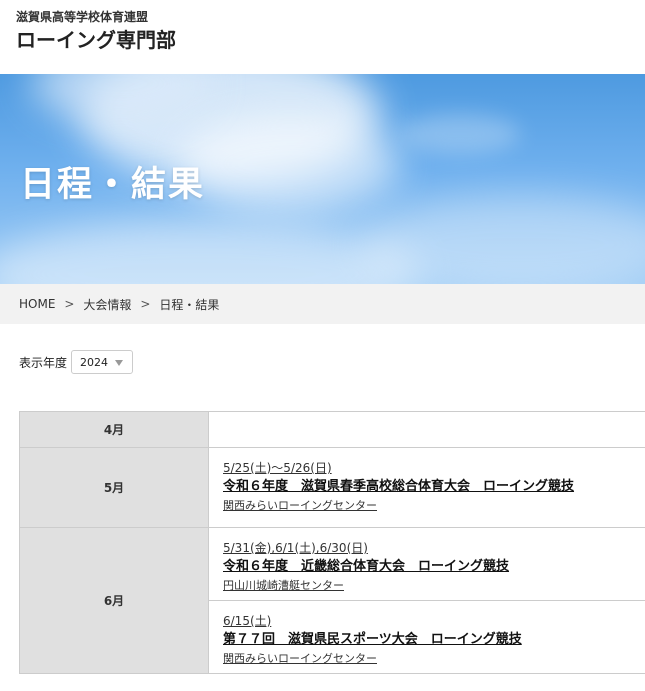  What do you see at coordinates (295, 548) in the screenshot?
I see `event-date: 5/31(金),6/1(土),6/30(日)` at bounding box center [295, 548].